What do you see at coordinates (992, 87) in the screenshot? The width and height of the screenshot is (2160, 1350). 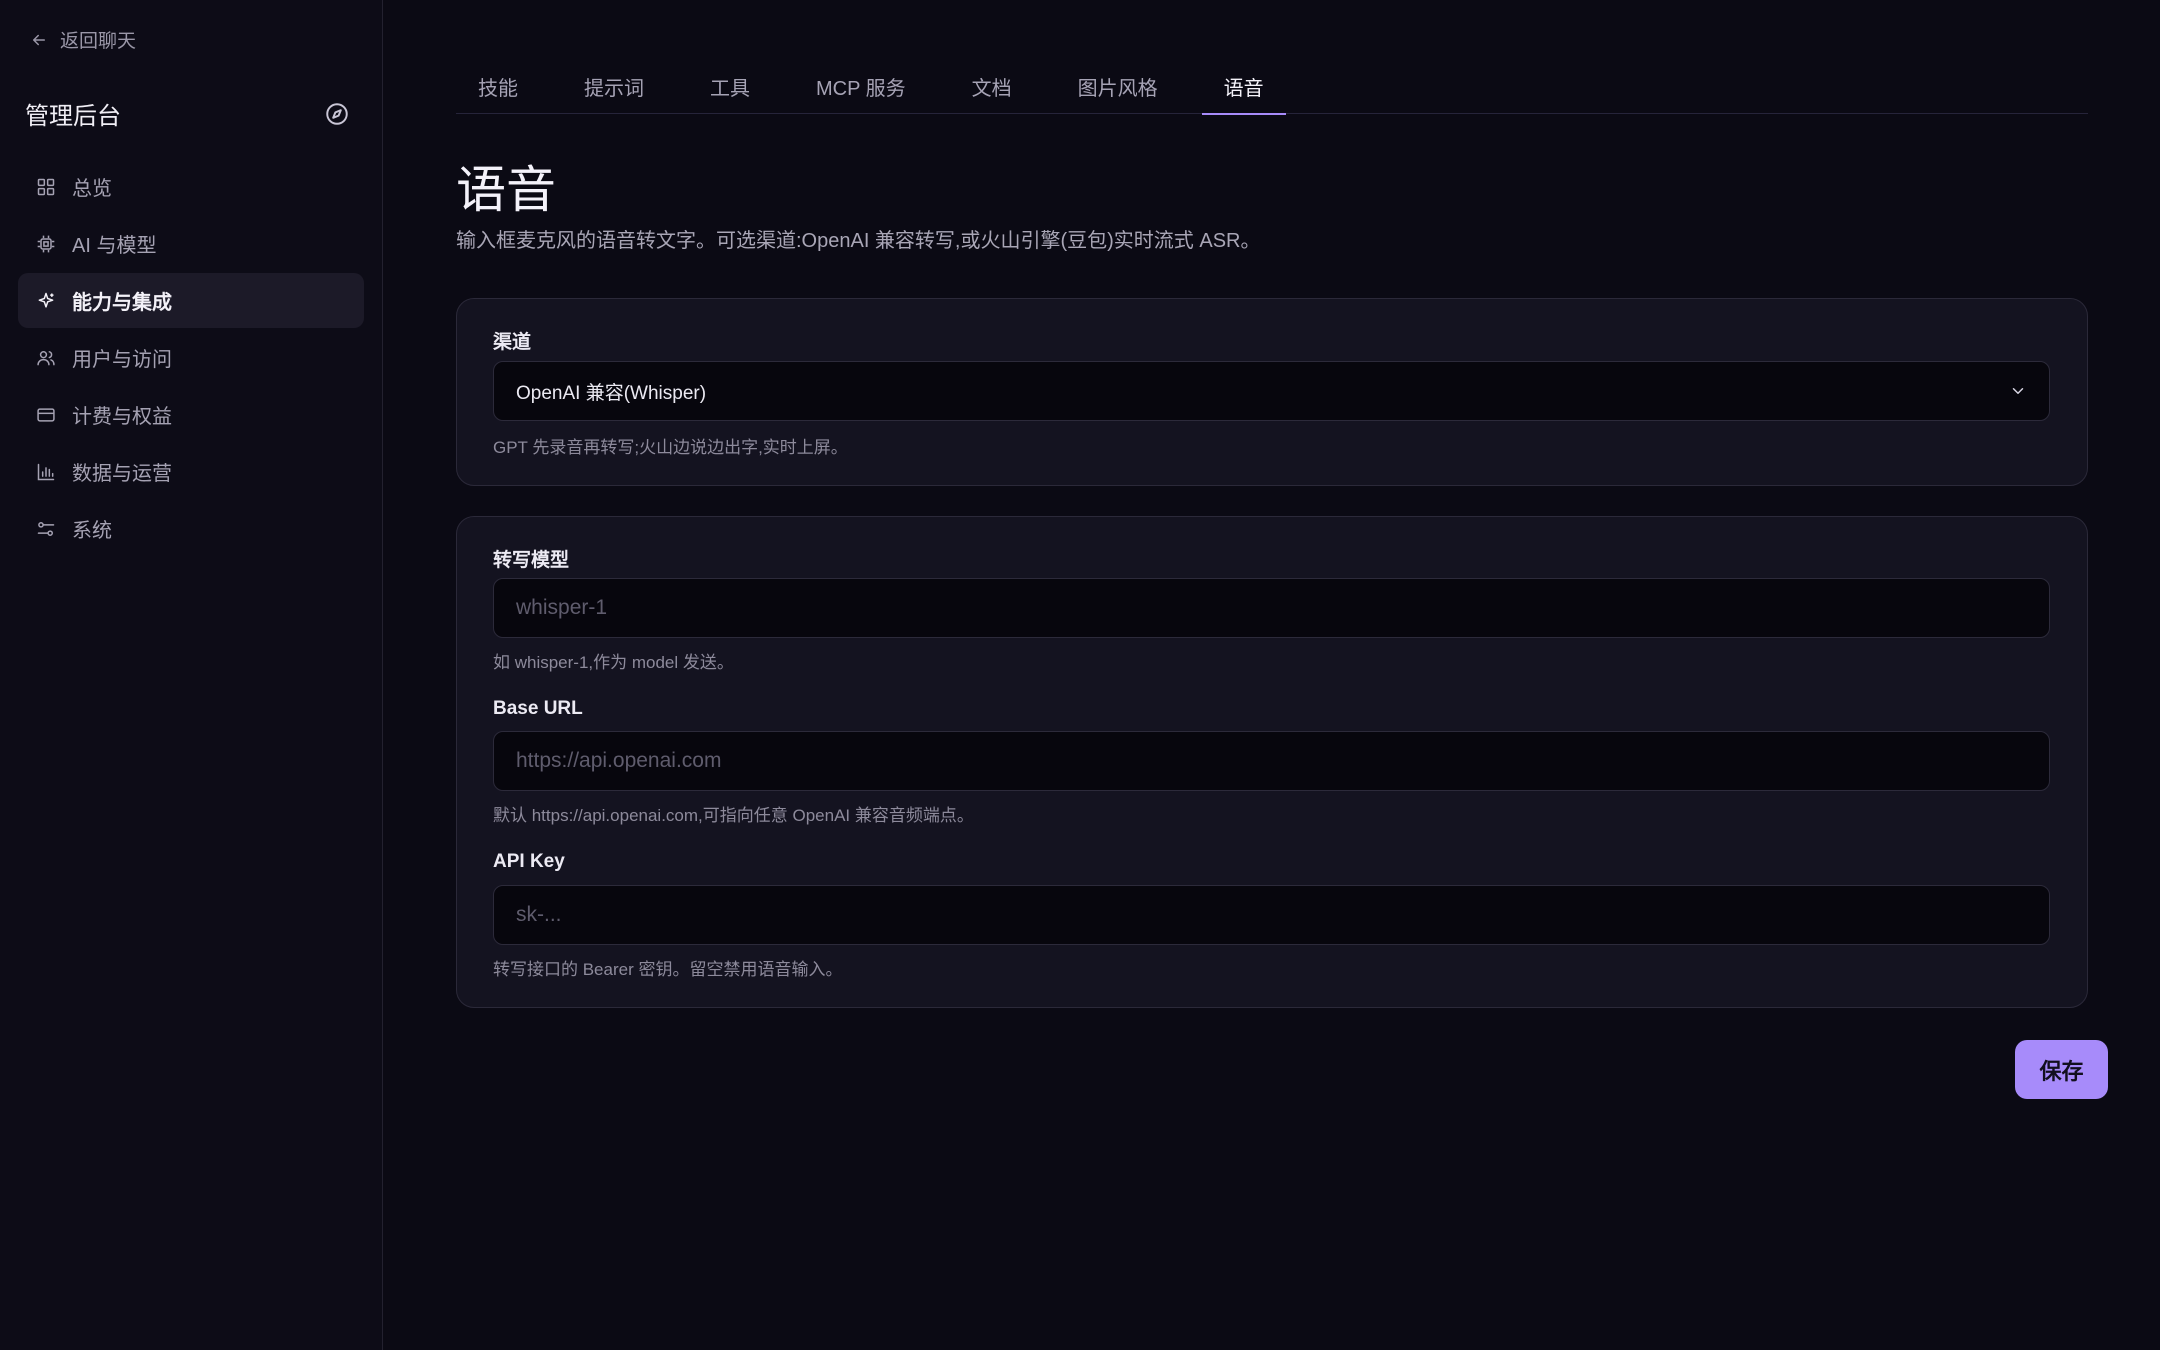 I see `tab-documents: 文档` at bounding box center [992, 87].